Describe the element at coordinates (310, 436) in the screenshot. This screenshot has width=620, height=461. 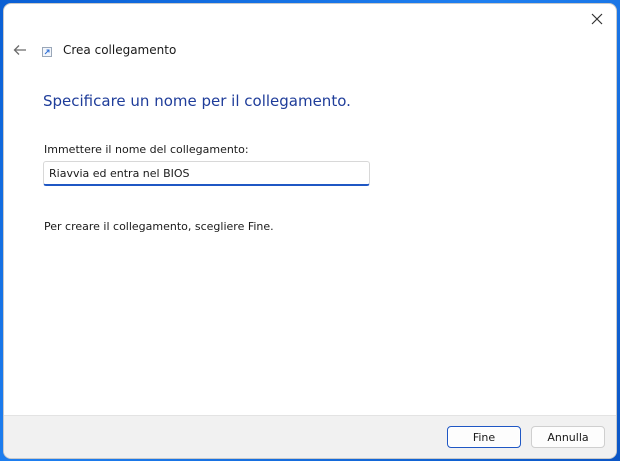
I see `dialog-footer: Fine Annulla` at that location.